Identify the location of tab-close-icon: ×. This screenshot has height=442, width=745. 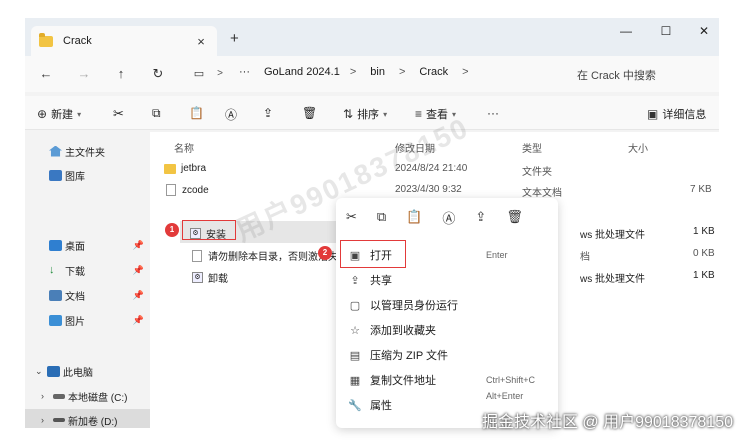
(201, 41).